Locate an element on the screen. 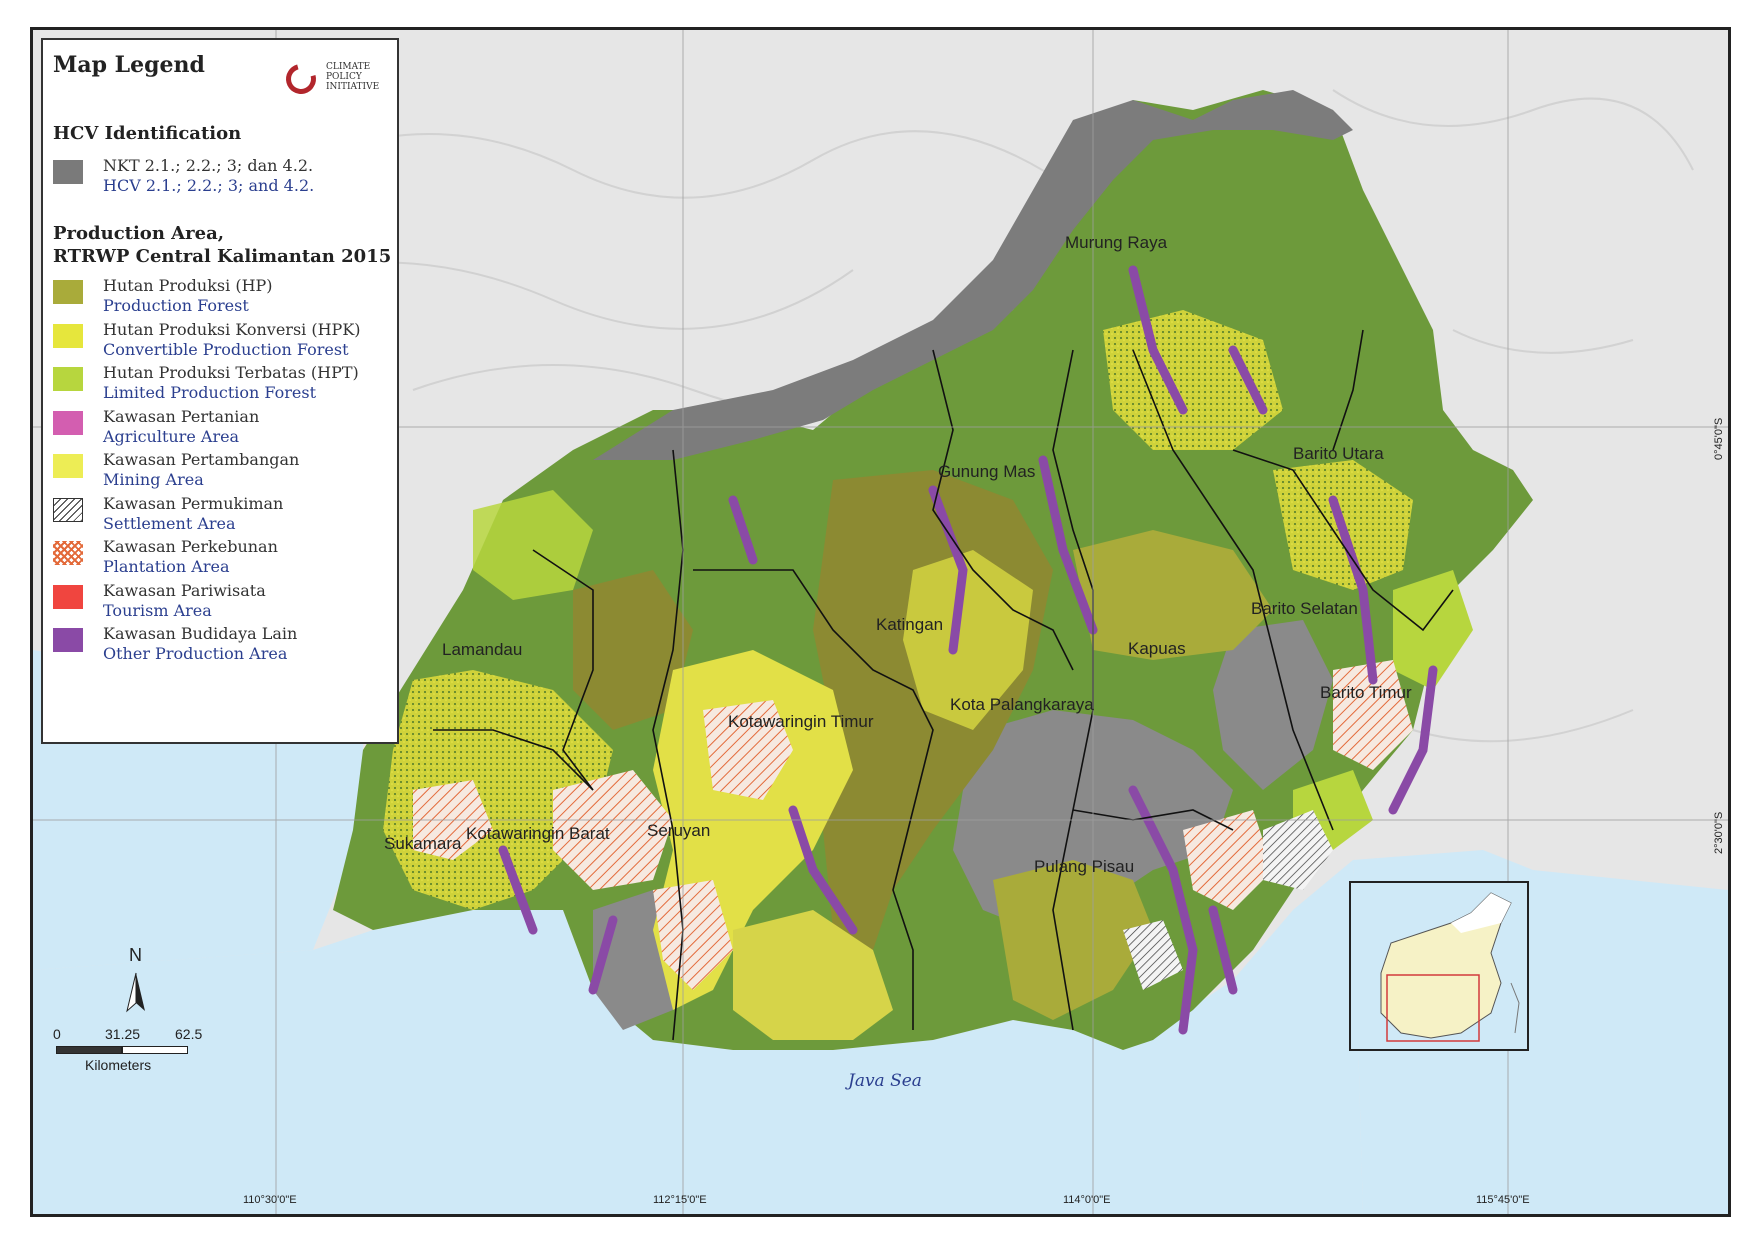 This screenshot has height=1242, width=1759. legend-label: Kawasan Perkebunan Plantation Area is located at coordinates (190, 557).